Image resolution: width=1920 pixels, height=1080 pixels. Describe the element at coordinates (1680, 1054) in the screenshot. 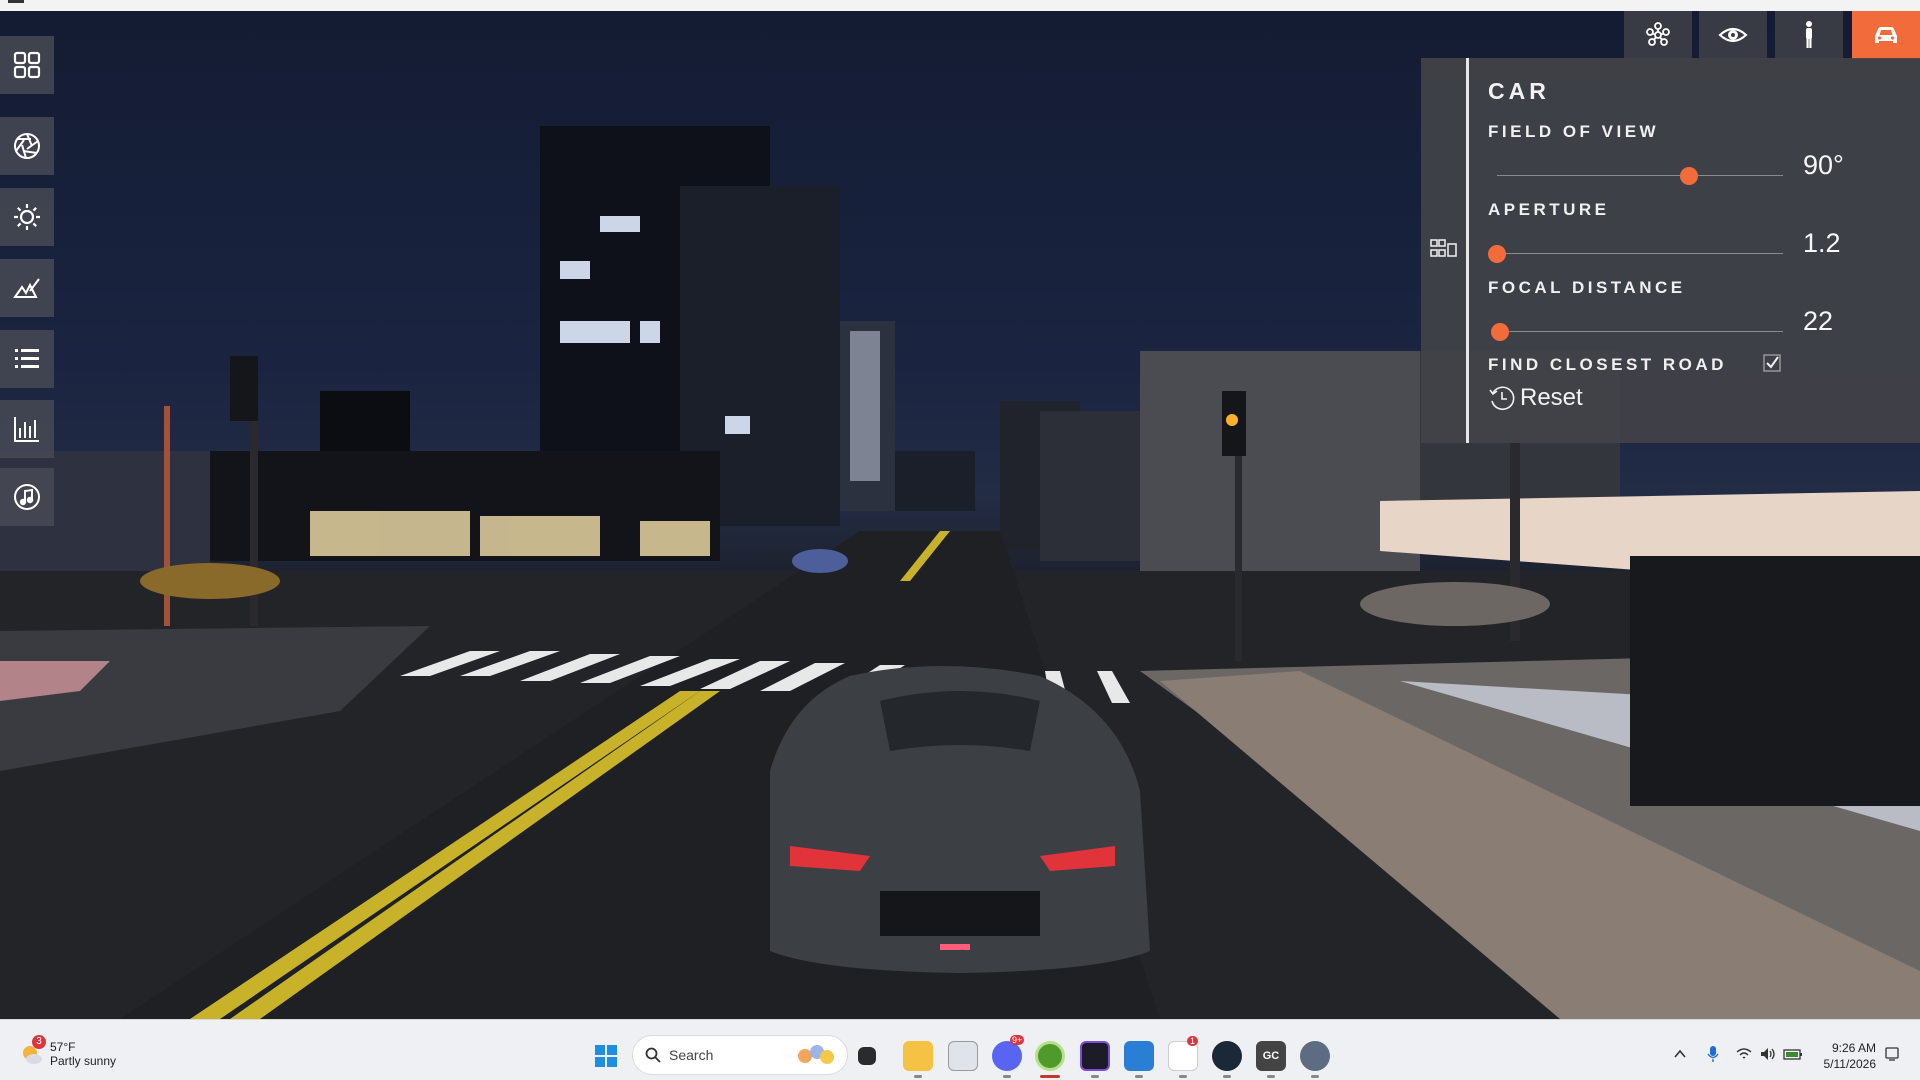

I see `tray-overflow-chevron-icon` at that location.